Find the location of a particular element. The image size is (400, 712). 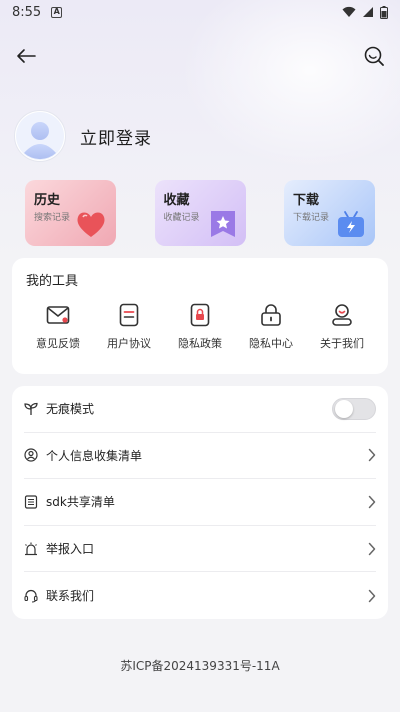

lock-icon is located at coordinates (271, 315).